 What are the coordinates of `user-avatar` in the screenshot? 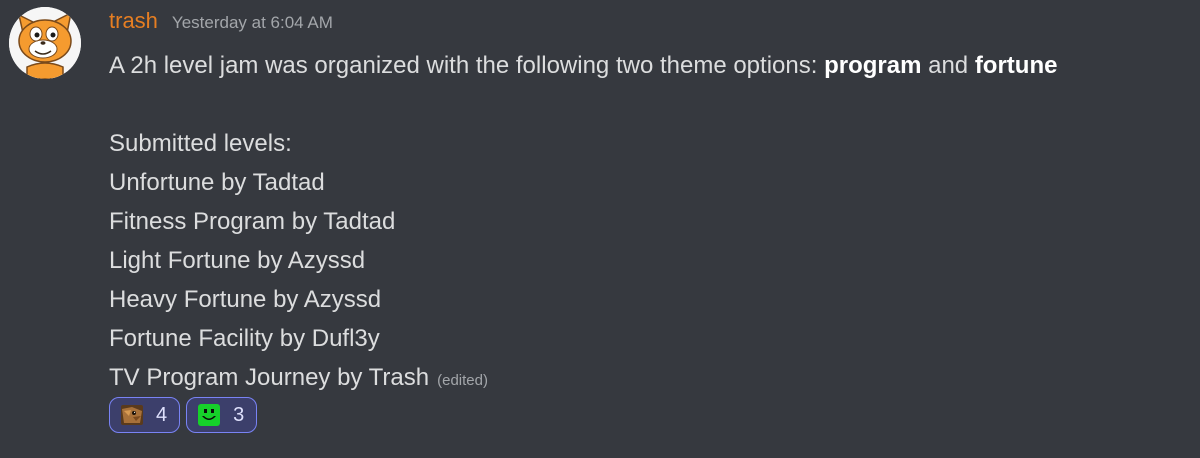 It's located at (45, 43).